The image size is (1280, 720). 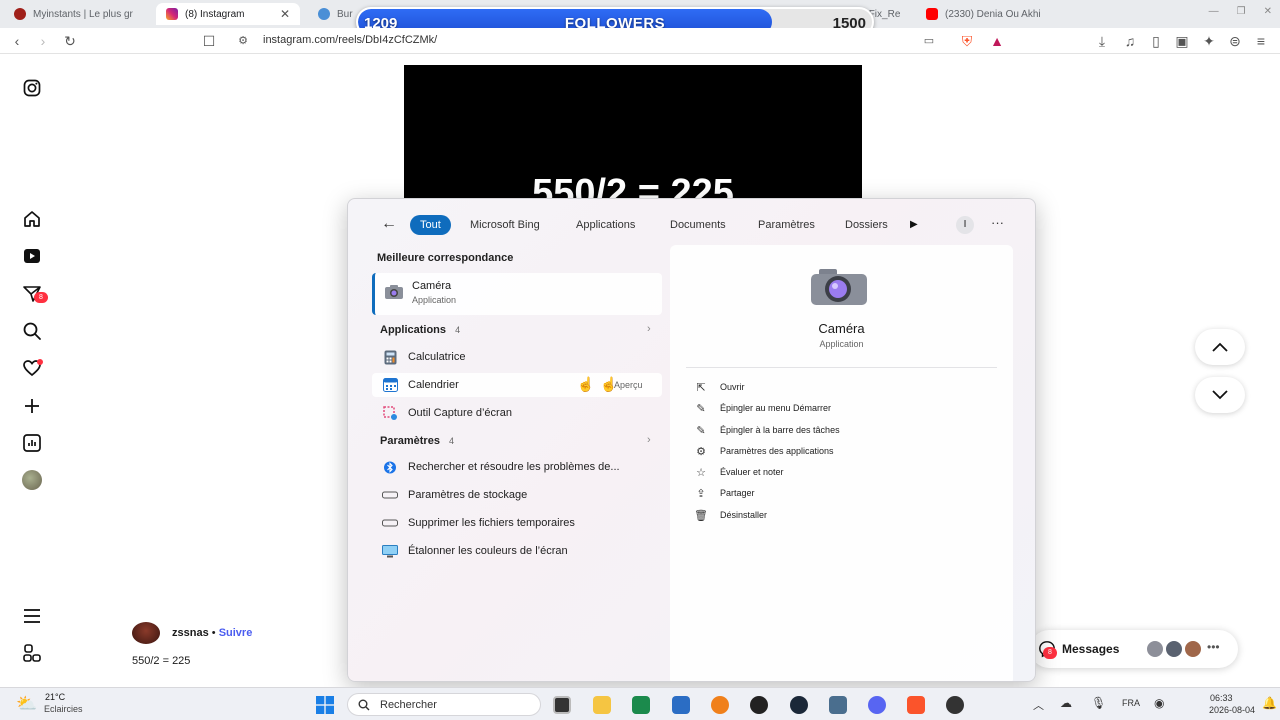 What do you see at coordinates (1156, 41) in the screenshot?
I see `sidebar-toggle-icon: ▯` at bounding box center [1156, 41].